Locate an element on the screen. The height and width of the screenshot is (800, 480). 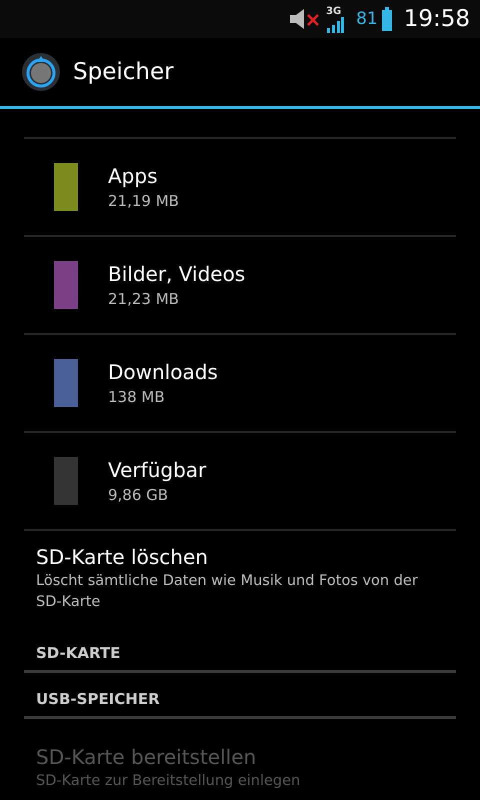
storage-category: Apps 21,19 MB is located at coordinates (240, 188).